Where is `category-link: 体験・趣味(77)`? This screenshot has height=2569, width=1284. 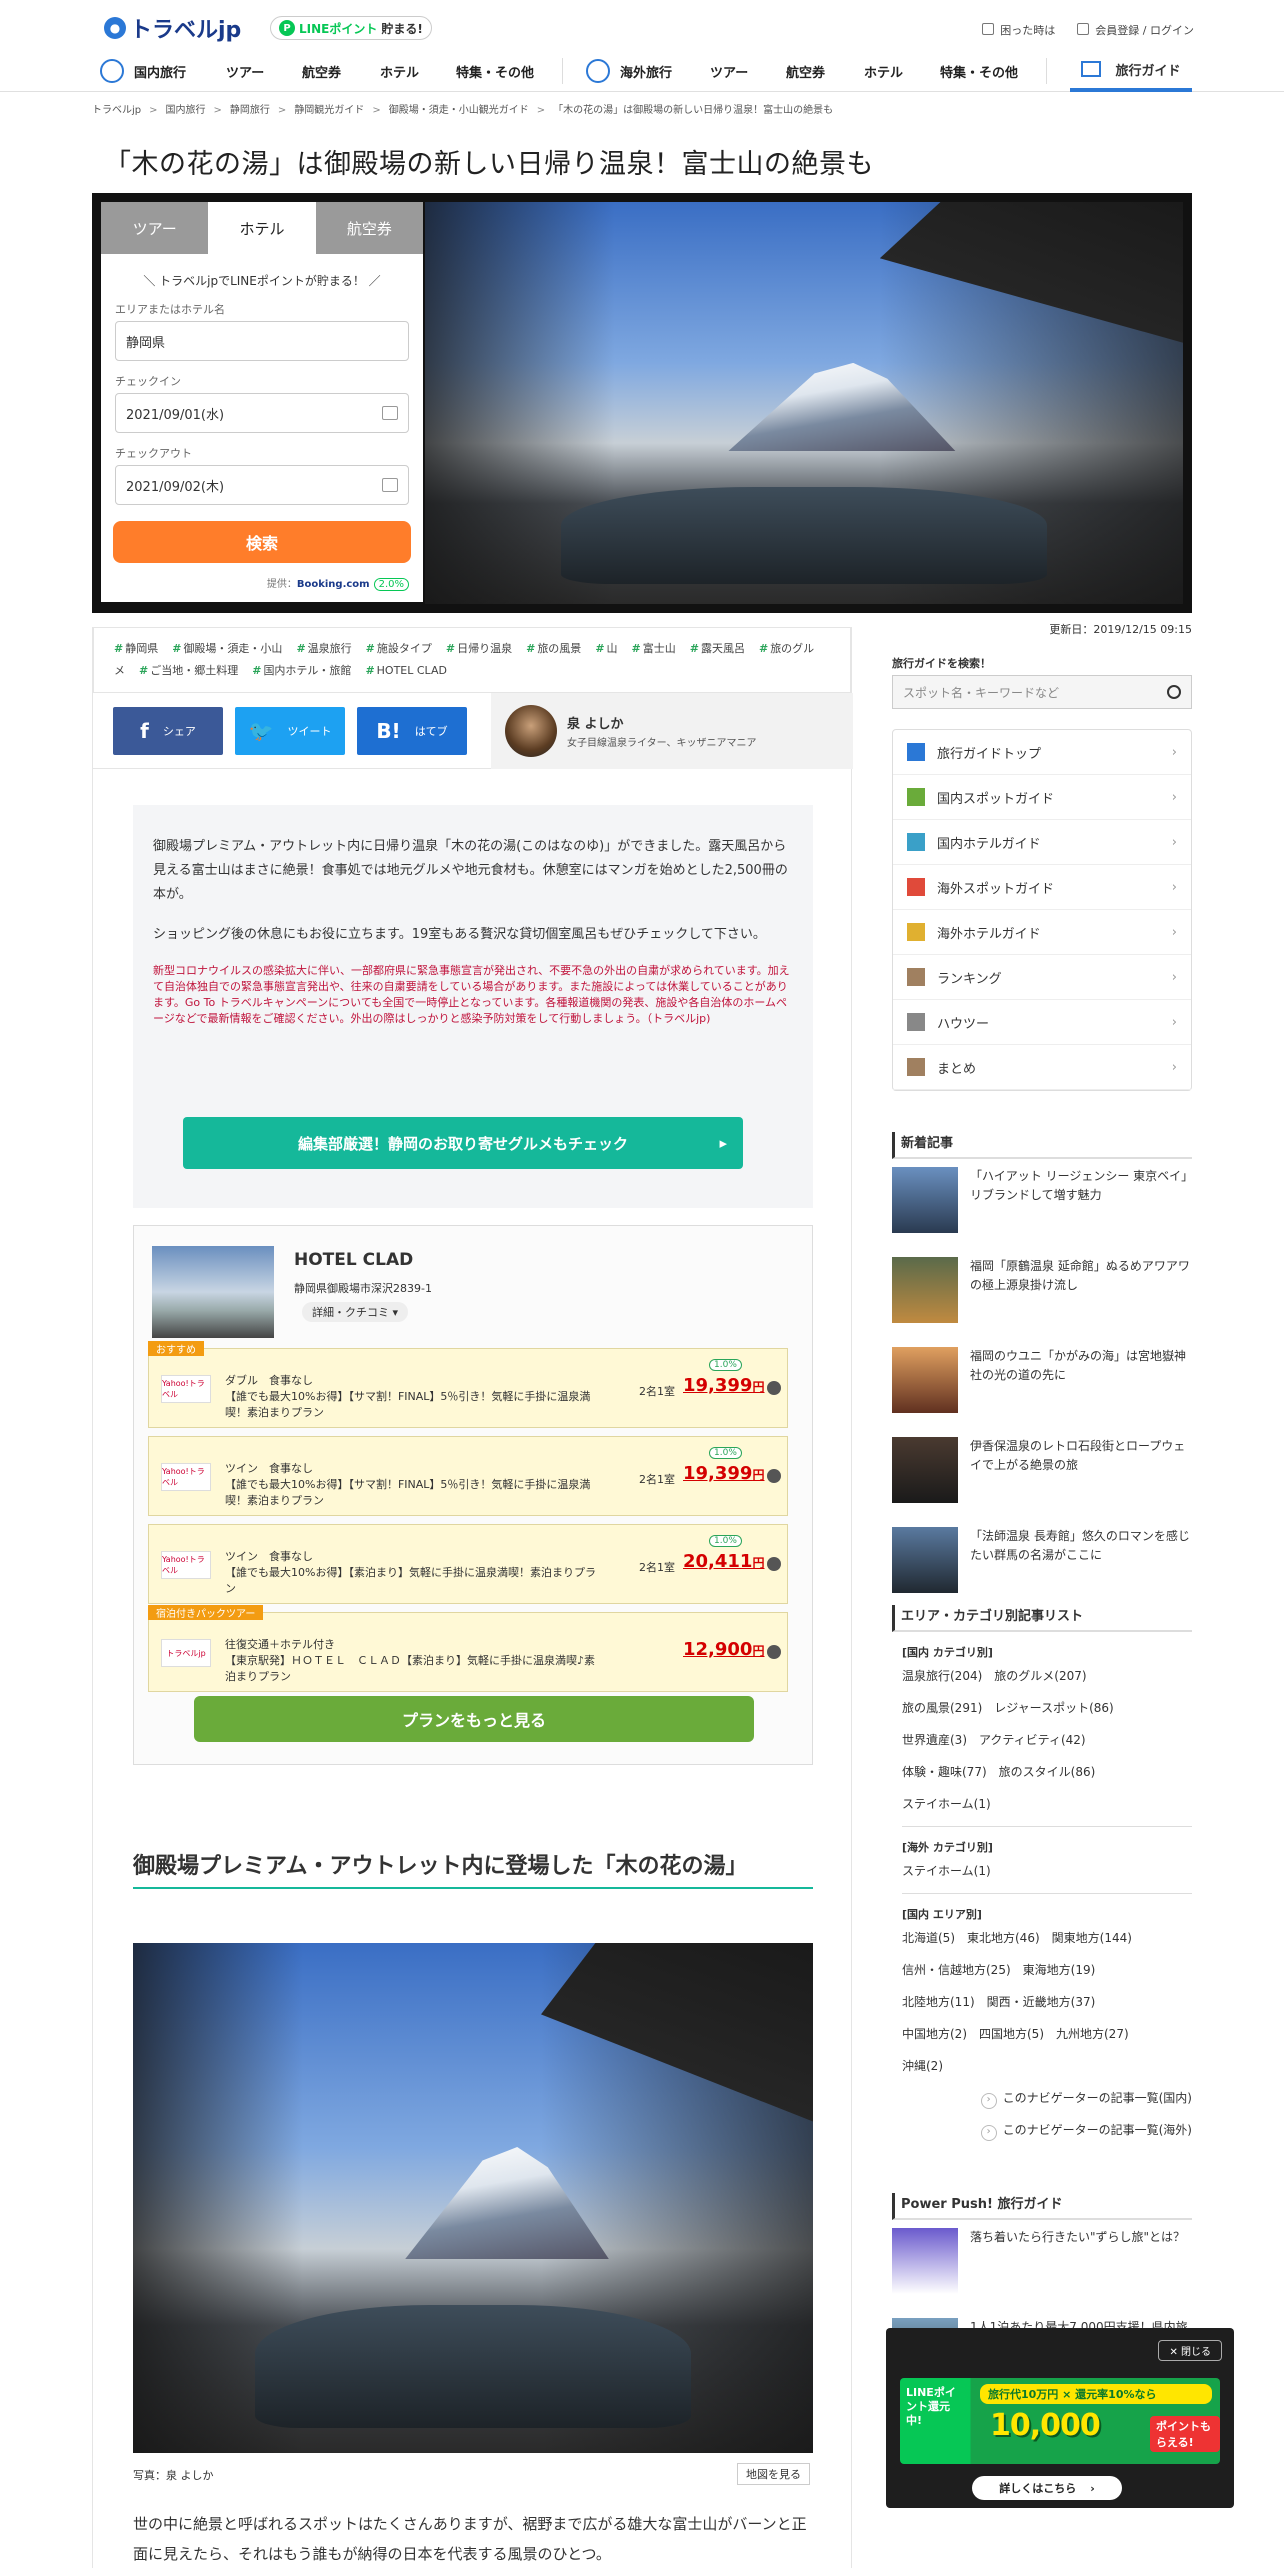
category-link: 体験・趣味(77) is located at coordinates (944, 1772).